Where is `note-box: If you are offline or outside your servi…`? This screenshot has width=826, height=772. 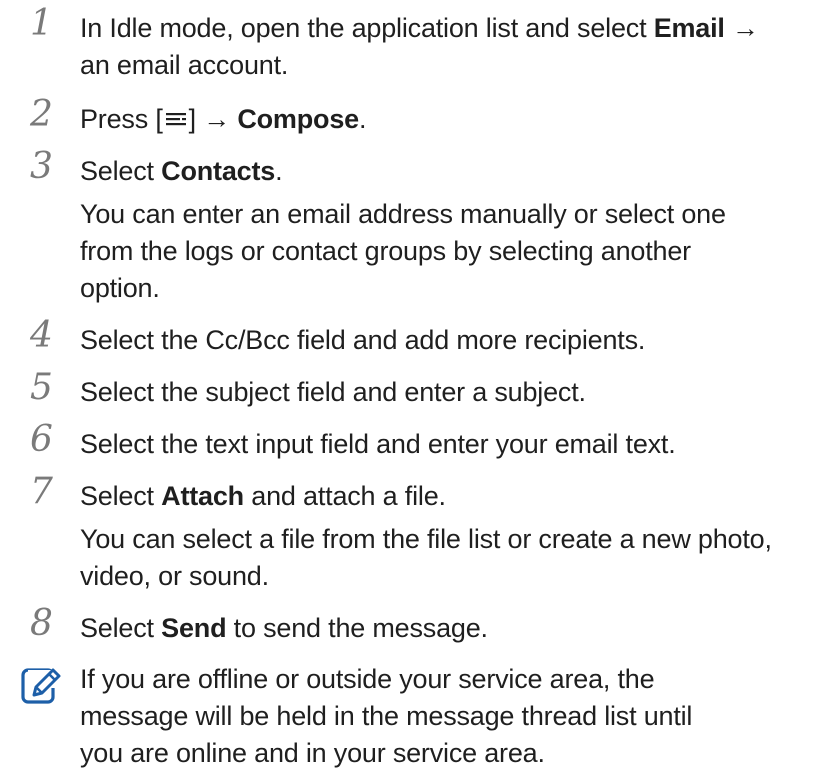 note-box: If you are offline or outside your servi… is located at coordinates (418, 716).